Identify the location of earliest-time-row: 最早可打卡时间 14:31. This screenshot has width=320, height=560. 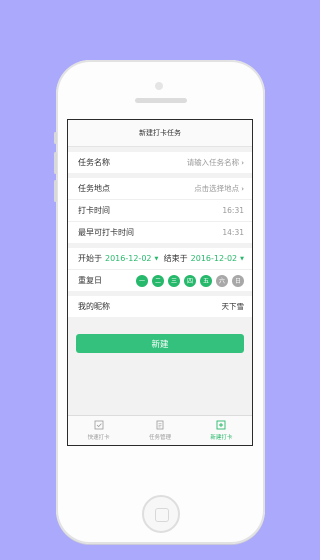
(160, 232).